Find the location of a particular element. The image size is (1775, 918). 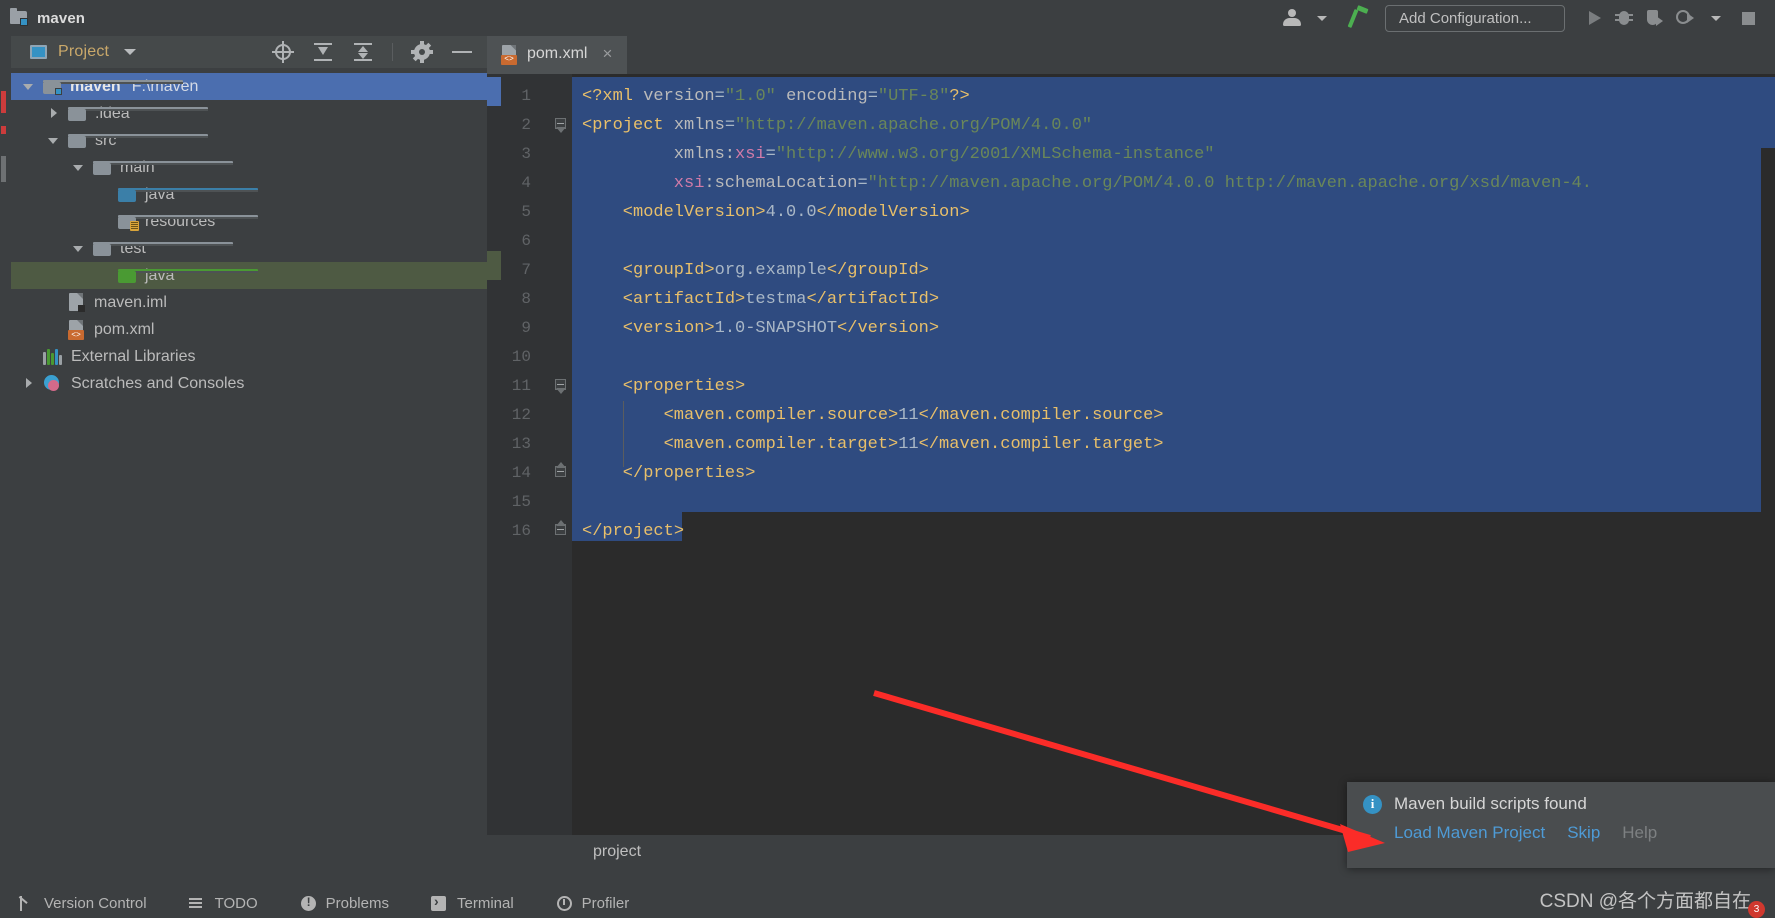

code-token: testma is located at coordinates (776, 299).